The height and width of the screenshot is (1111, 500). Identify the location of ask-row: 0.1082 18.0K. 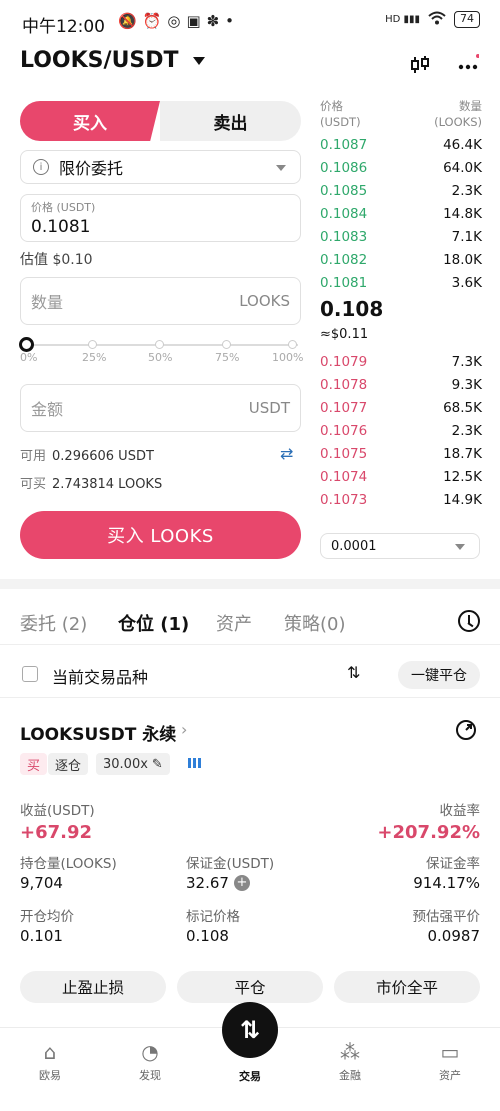
(401, 263).